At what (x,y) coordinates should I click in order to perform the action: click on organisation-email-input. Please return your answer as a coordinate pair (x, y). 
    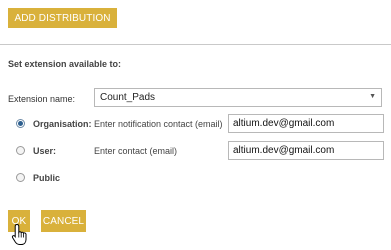
    Looking at the image, I should click on (306, 123).